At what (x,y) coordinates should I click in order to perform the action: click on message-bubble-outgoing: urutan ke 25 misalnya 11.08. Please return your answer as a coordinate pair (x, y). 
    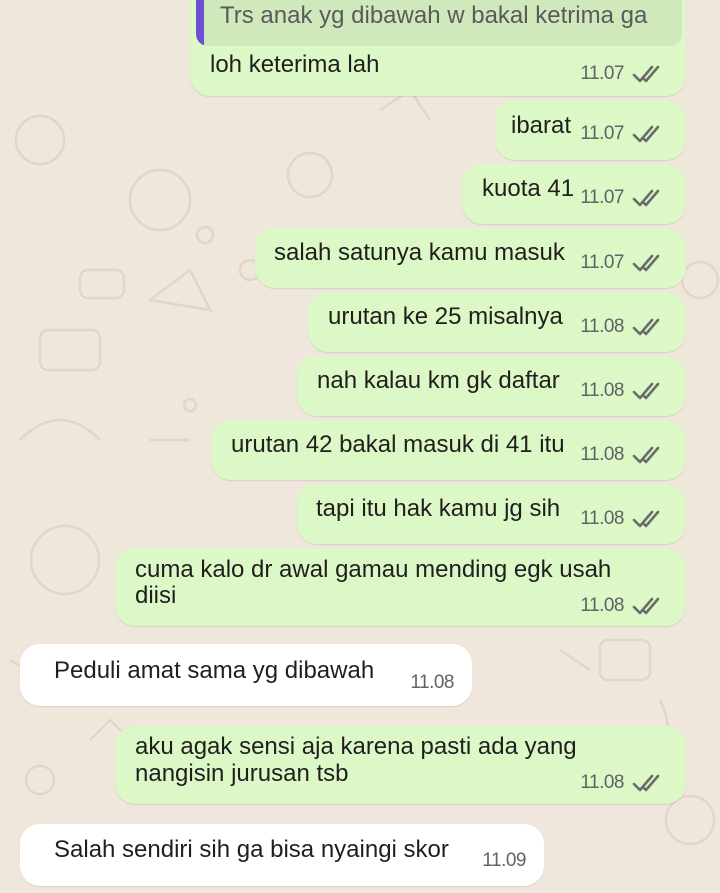
    Looking at the image, I should click on (497, 322).